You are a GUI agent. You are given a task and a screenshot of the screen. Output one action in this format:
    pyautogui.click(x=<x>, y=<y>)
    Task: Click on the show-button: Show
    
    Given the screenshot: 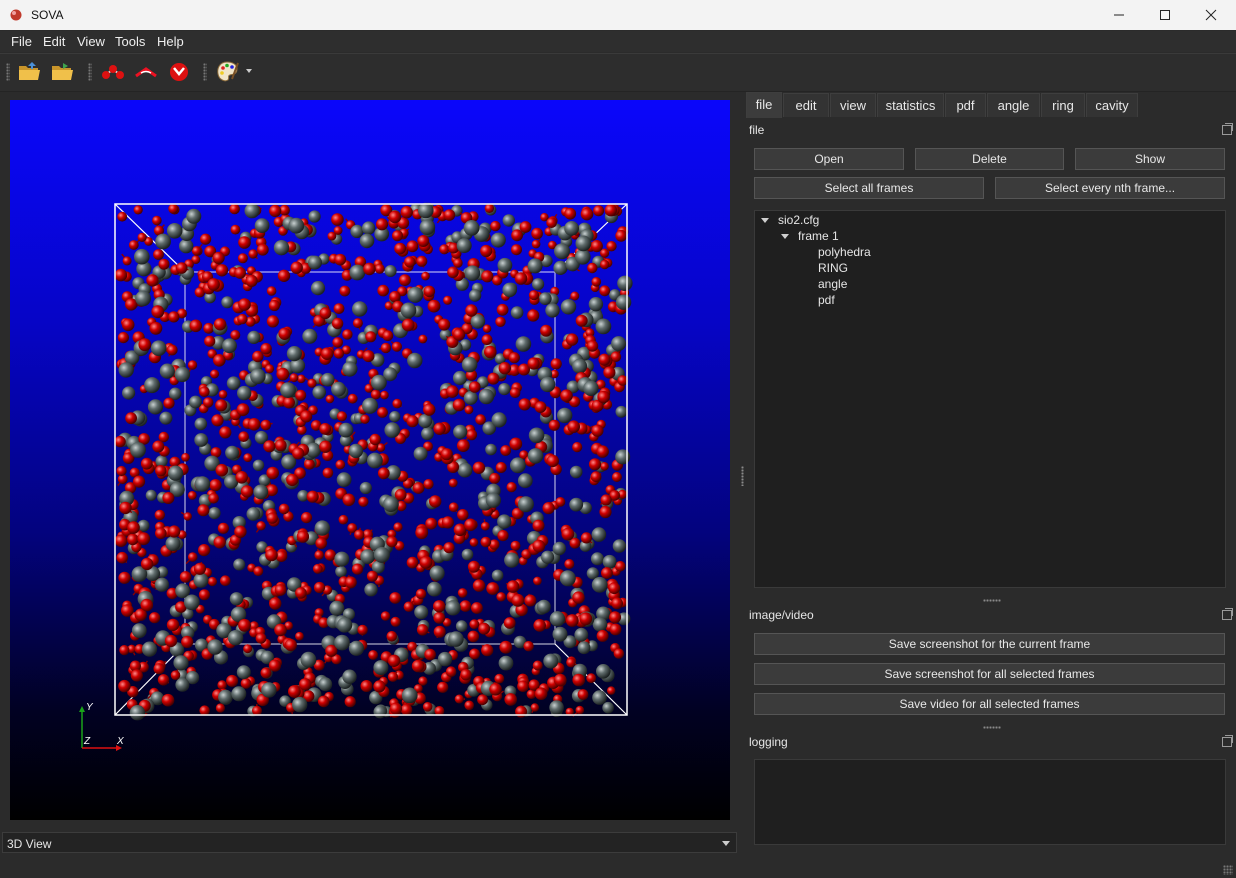 What is the action you would take?
    pyautogui.click(x=1150, y=159)
    